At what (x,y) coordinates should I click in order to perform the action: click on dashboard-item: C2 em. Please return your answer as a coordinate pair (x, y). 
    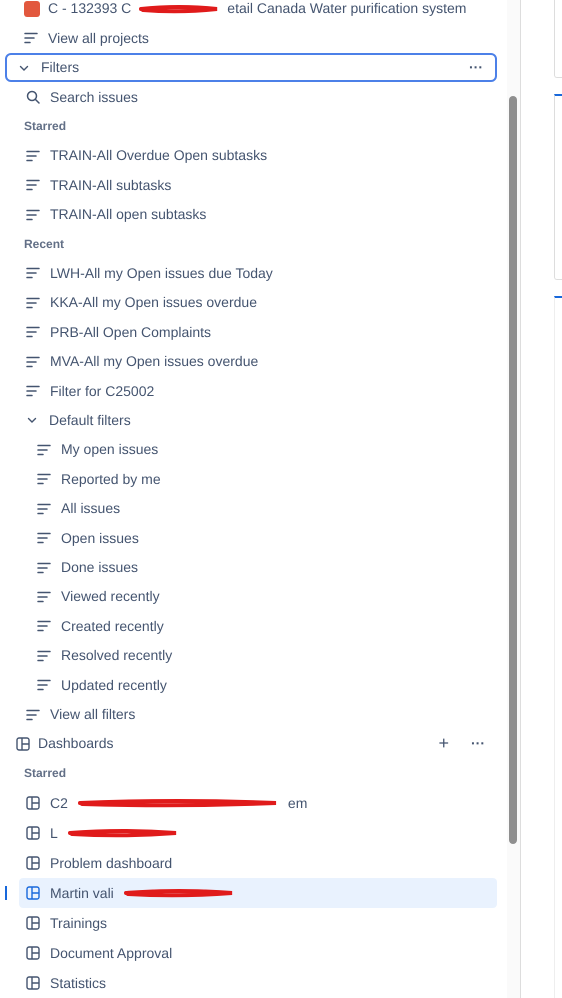
    Looking at the image, I should click on (258, 803).